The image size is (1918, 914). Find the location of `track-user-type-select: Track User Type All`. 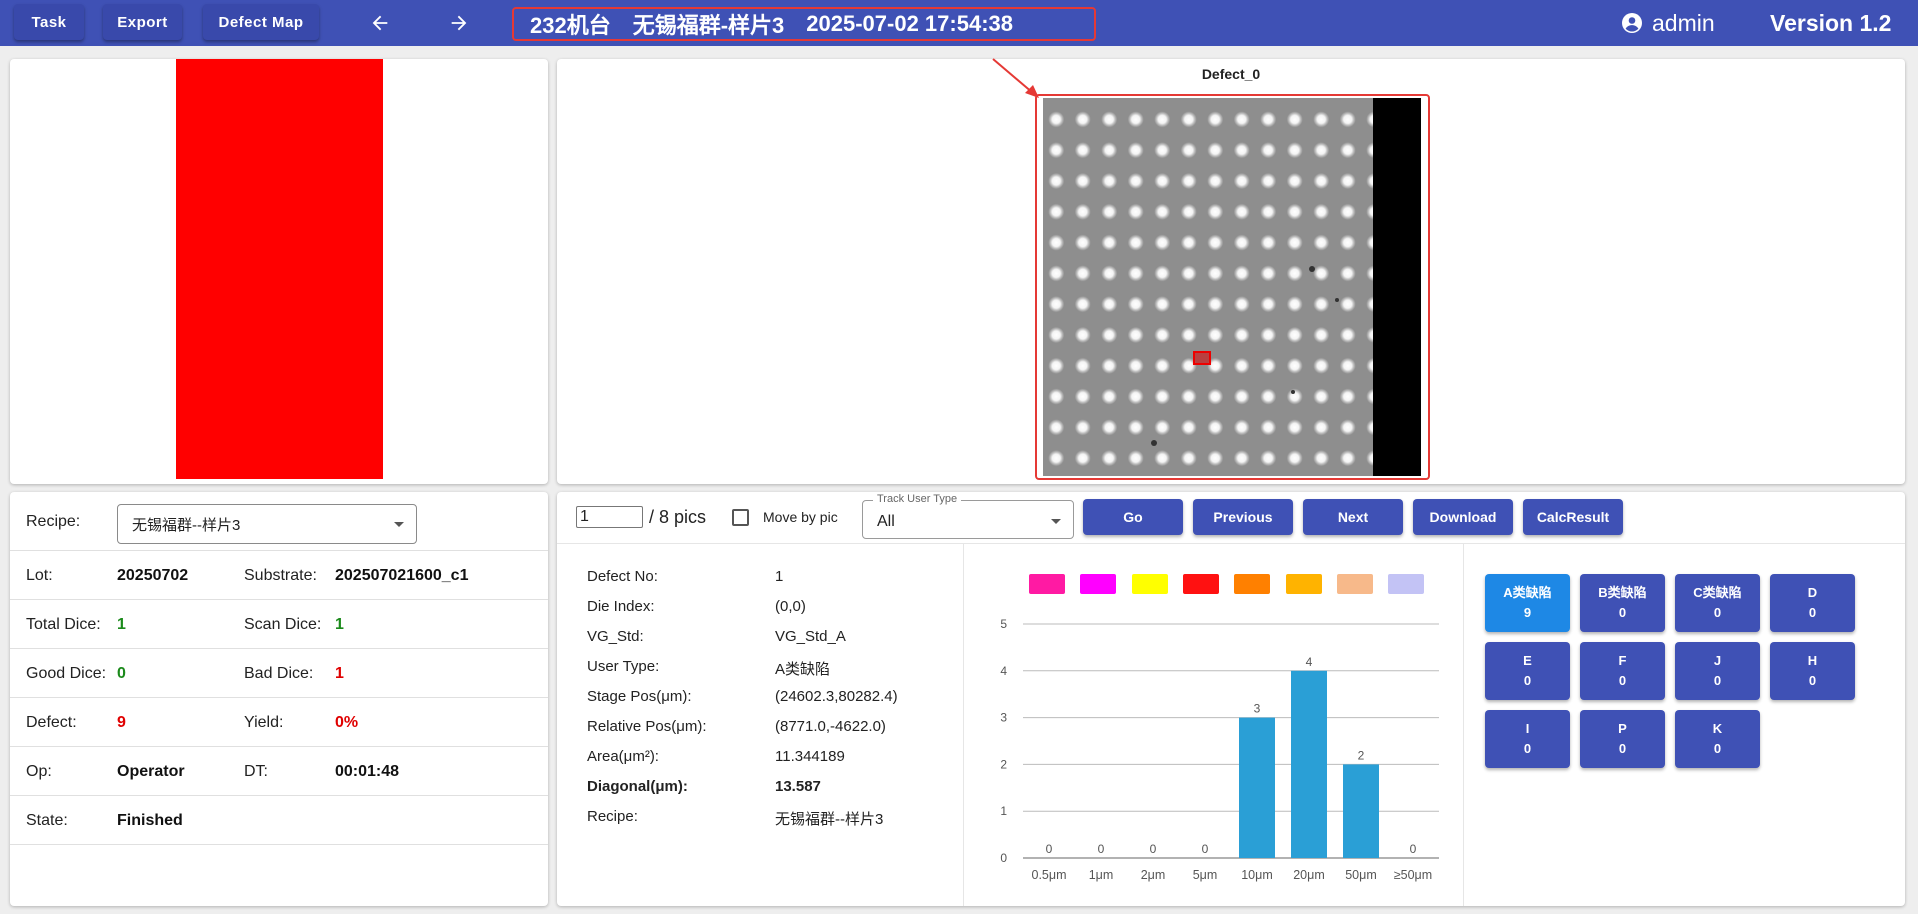

track-user-type-select: Track User Type All is located at coordinates (968, 516).